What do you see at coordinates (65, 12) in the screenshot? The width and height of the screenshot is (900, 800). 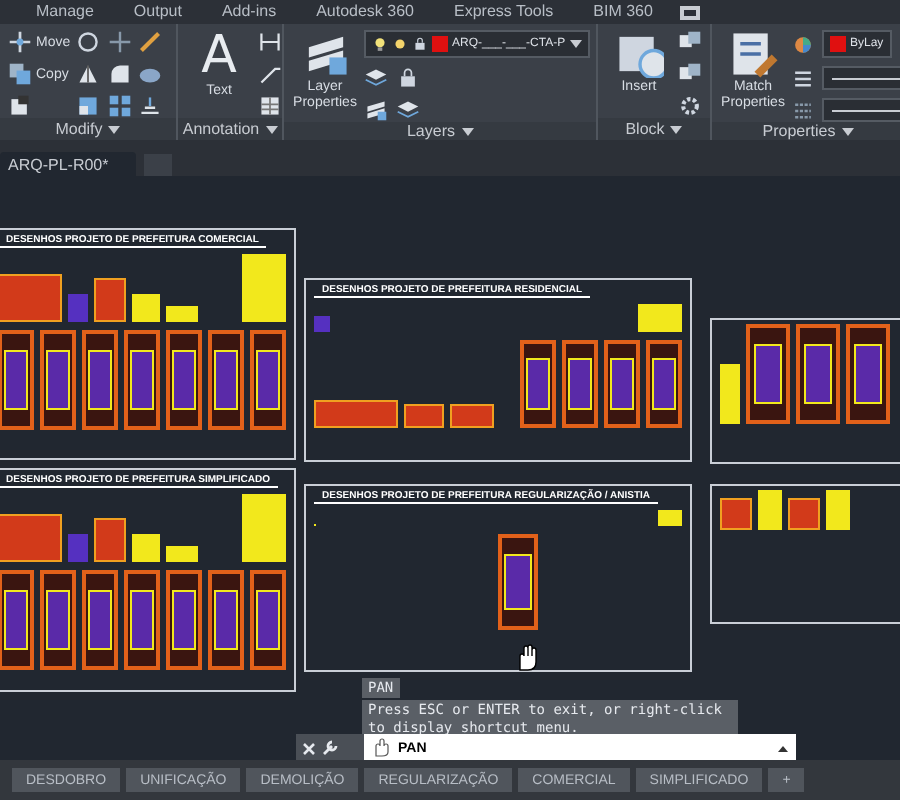 I see `ribbon-tab: Manage` at bounding box center [65, 12].